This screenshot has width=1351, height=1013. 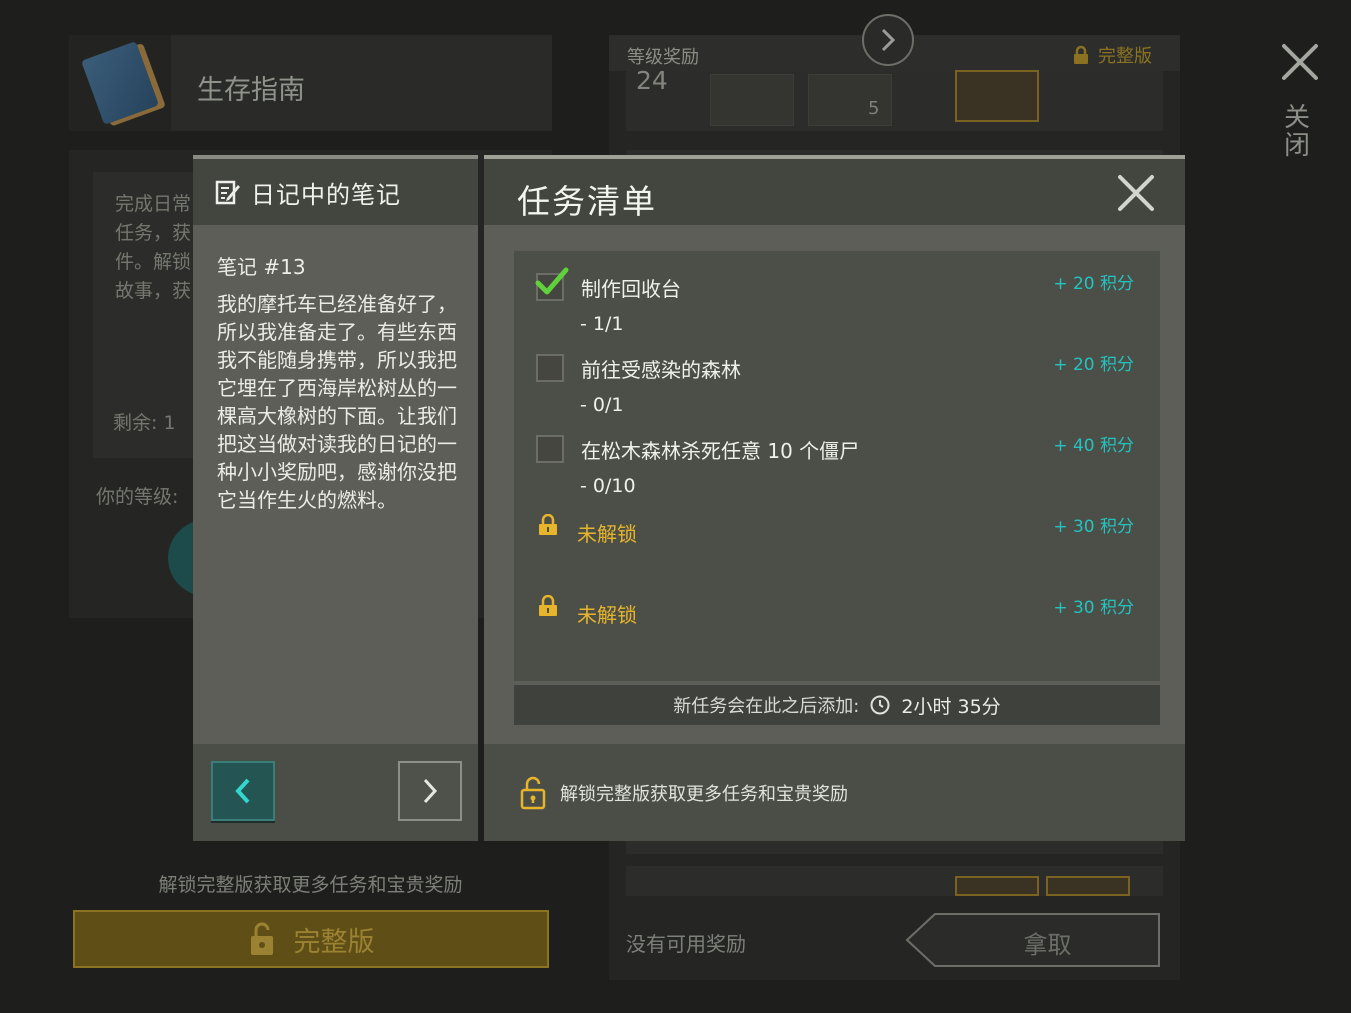 I want to click on guide-description-line: 故事，获, so click(x=153, y=291).